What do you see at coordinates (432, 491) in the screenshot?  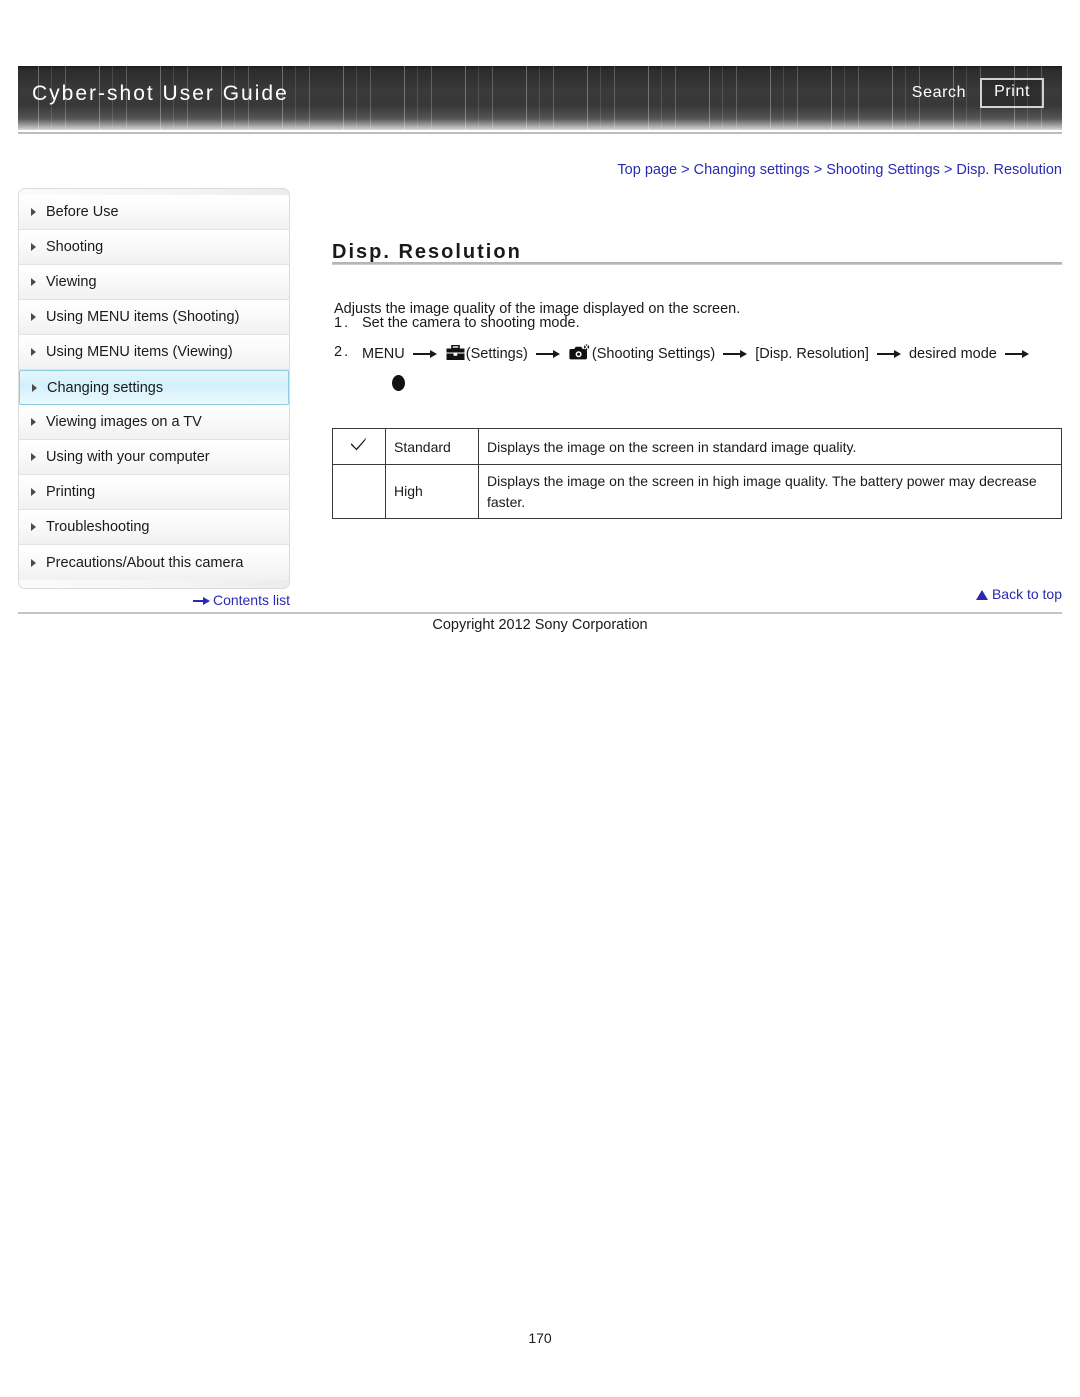 I see `option-name: High` at bounding box center [432, 491].